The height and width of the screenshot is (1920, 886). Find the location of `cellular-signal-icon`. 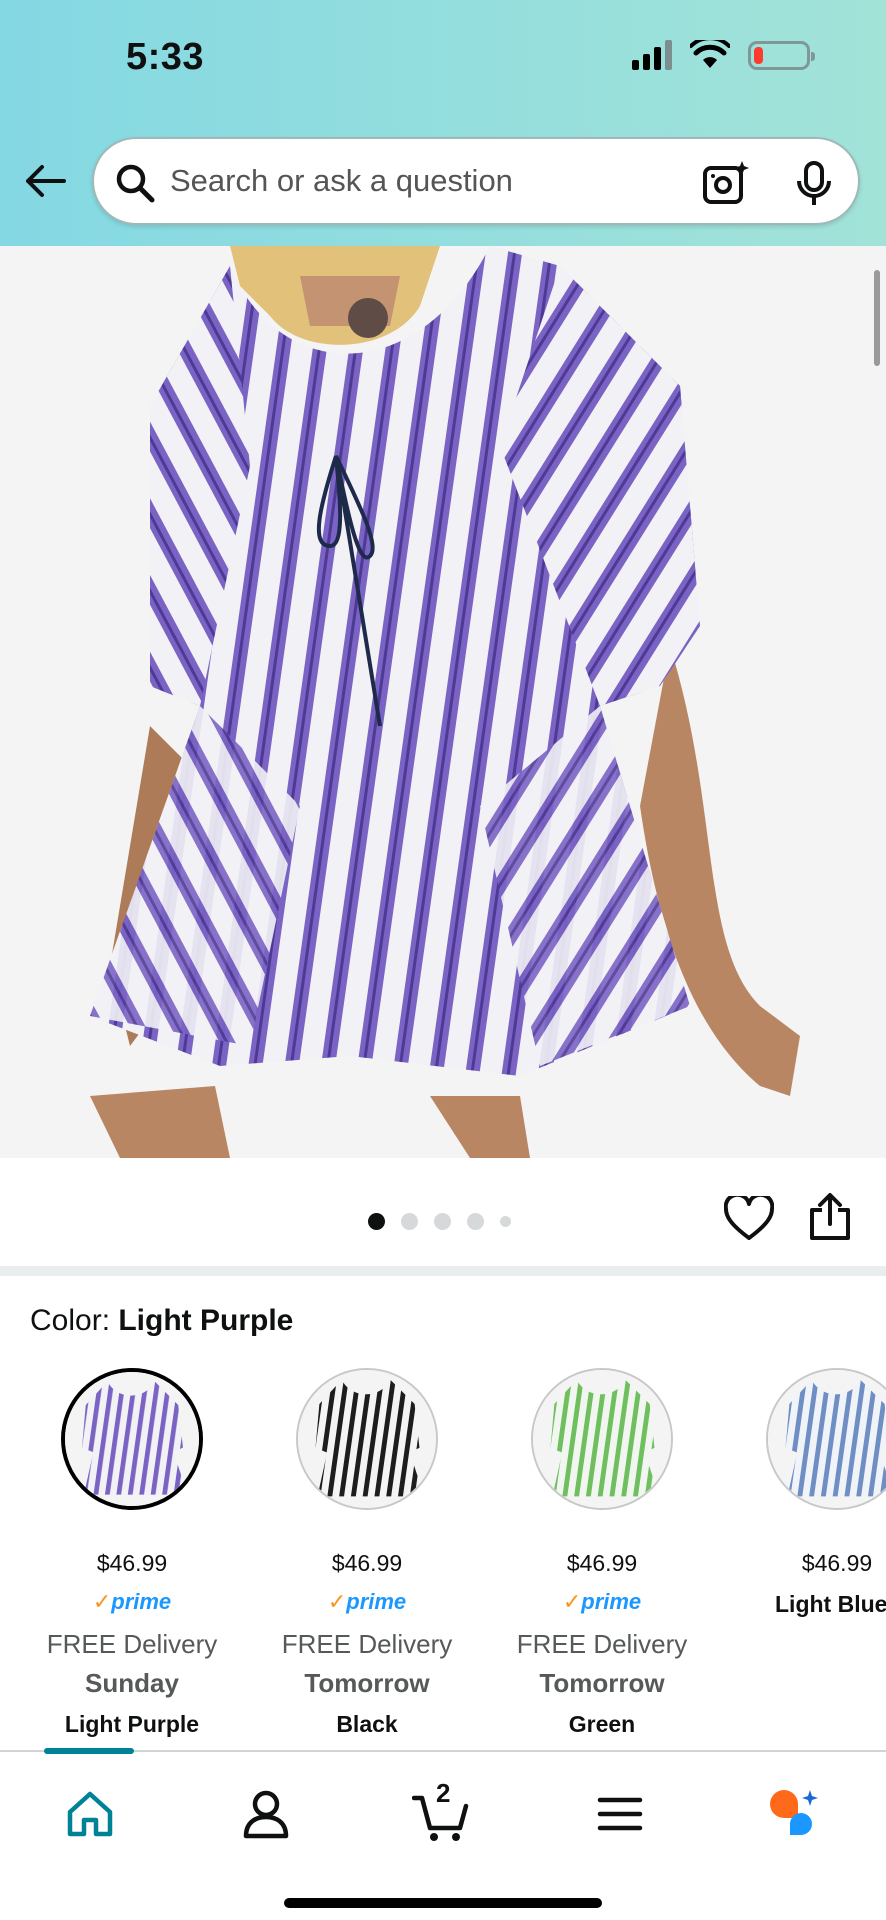

cellular-signal-icon is located at coordinates (652, 55).